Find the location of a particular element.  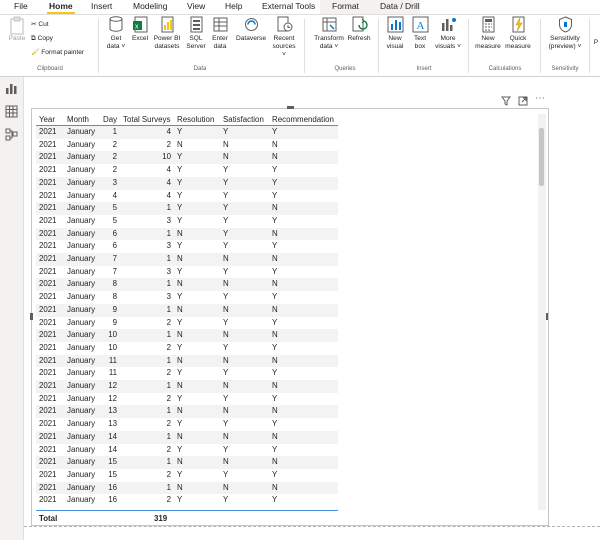

table-row: 2021 January 4 4 Y Y Y is located at coordinates (187, 196).